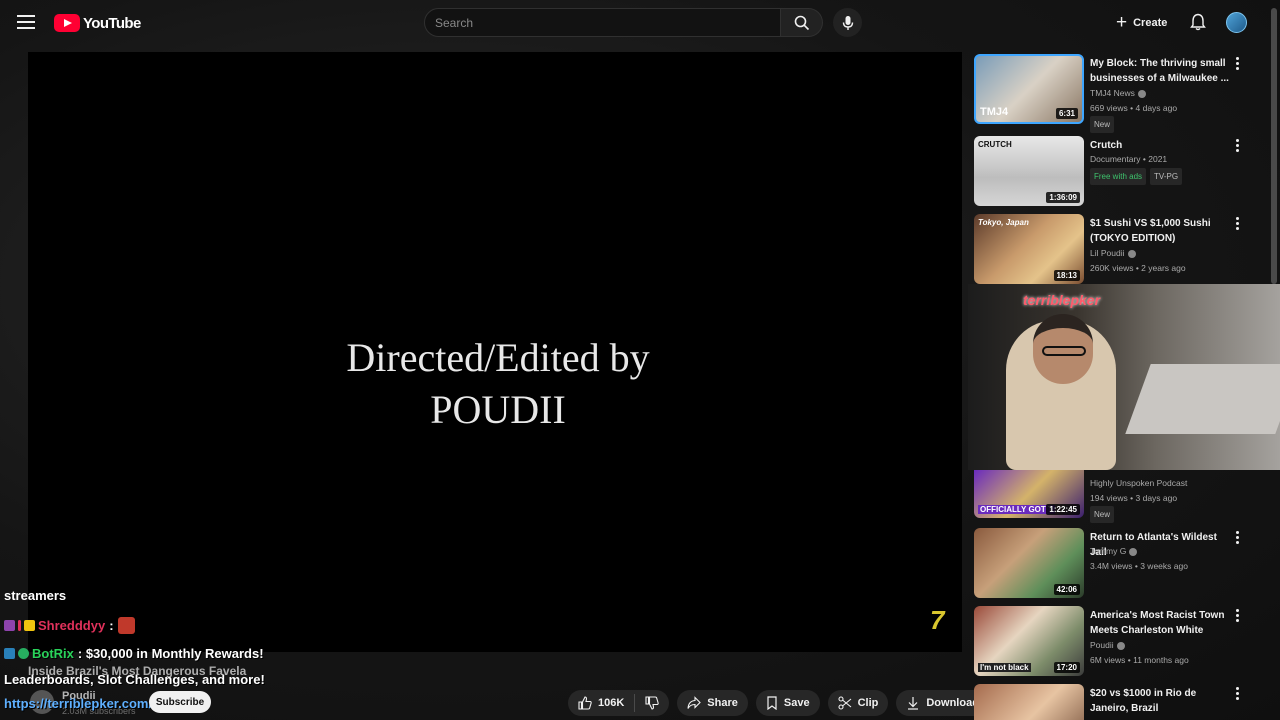 This screenshot has width=1280, height=720. Describe the element at coordinates (611, 703) in the screenshot. I see `like-count: 106K` at that location.